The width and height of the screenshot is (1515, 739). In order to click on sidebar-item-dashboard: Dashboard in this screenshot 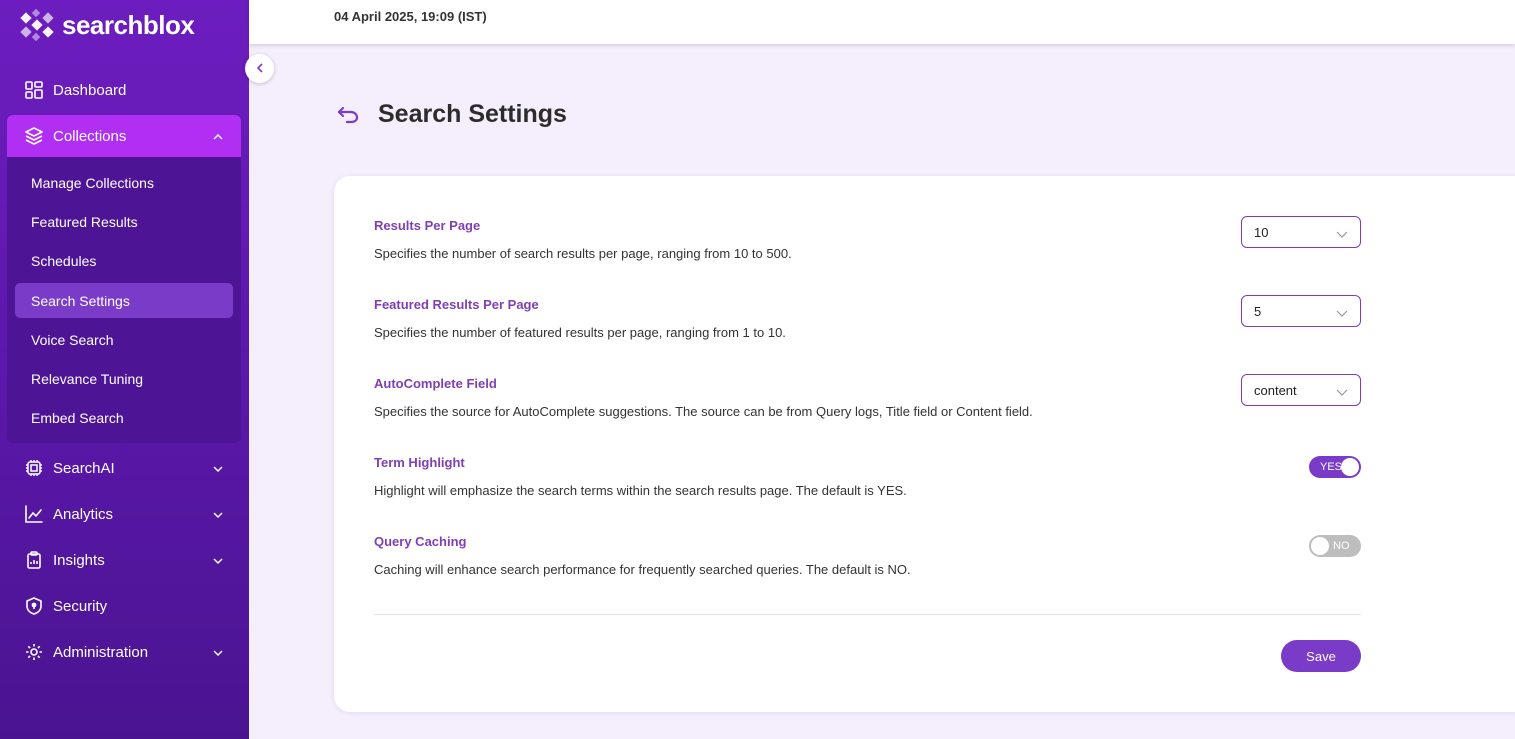, I will do `click(124, 90)`.